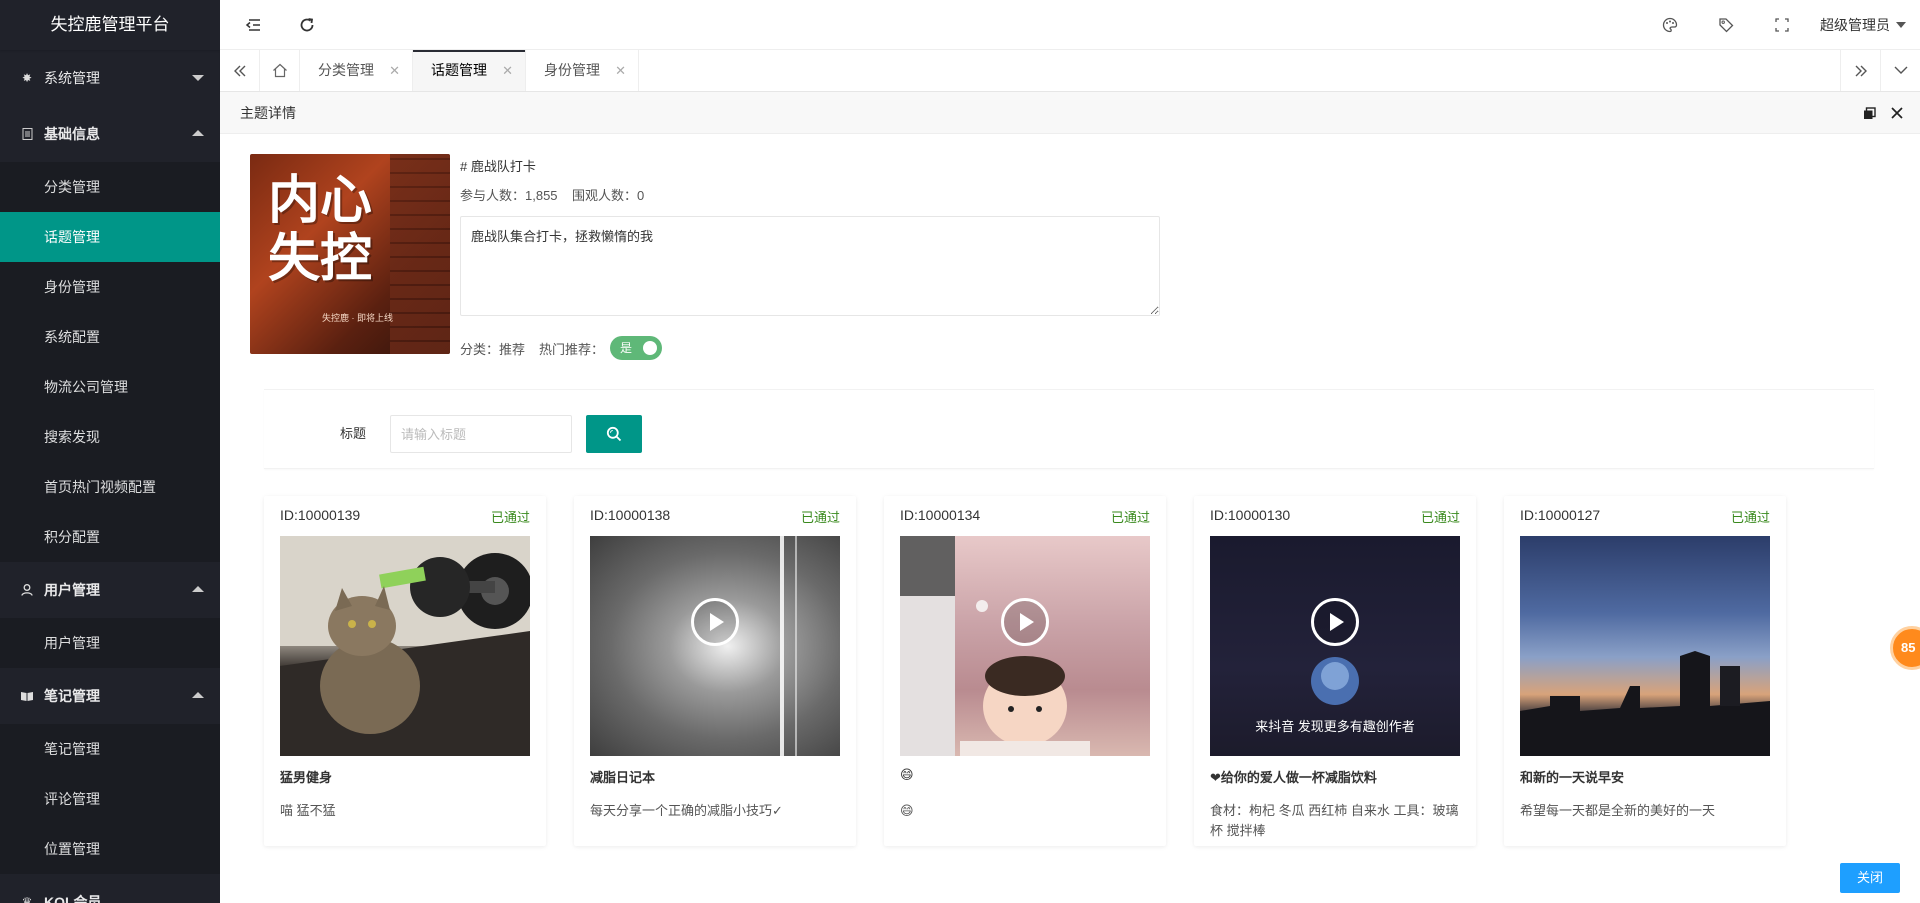 The image size is (1920, 903). What do you see at coordinates (561, 348) in the screenshot?
I see `topic-meta: 分类：推荐 热门推荐： 是` at bounding box center [561, 348].